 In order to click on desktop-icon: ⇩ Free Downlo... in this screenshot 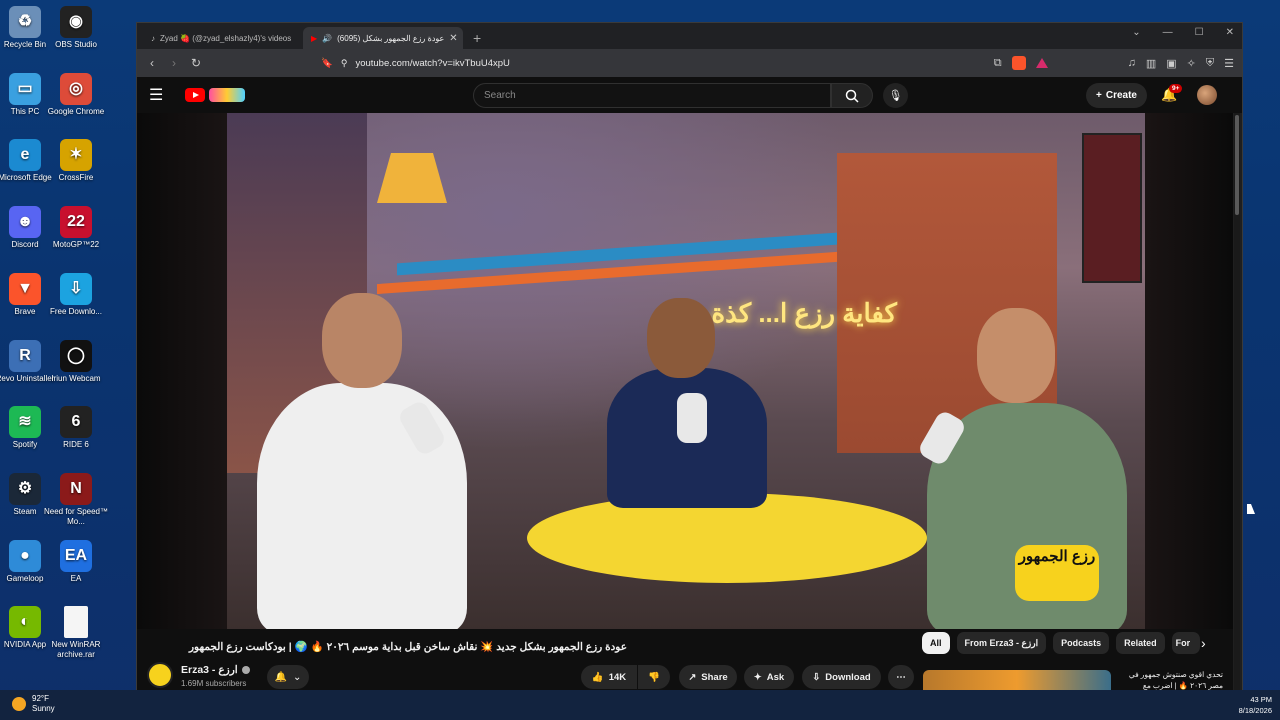, I will do `click(76, 294)`.